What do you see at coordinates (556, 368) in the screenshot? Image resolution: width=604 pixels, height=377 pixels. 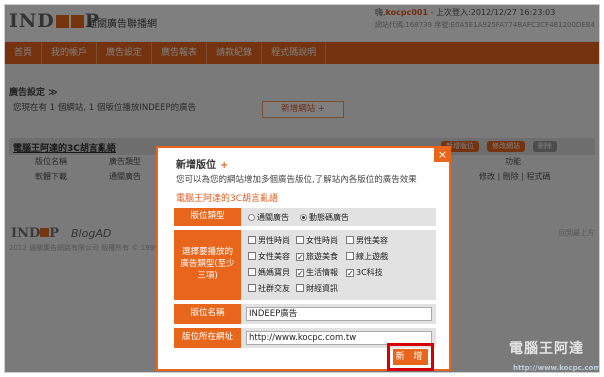 I see `watermark-url: http://www.kocpc.com.tw` at bounding box center [556, 368].